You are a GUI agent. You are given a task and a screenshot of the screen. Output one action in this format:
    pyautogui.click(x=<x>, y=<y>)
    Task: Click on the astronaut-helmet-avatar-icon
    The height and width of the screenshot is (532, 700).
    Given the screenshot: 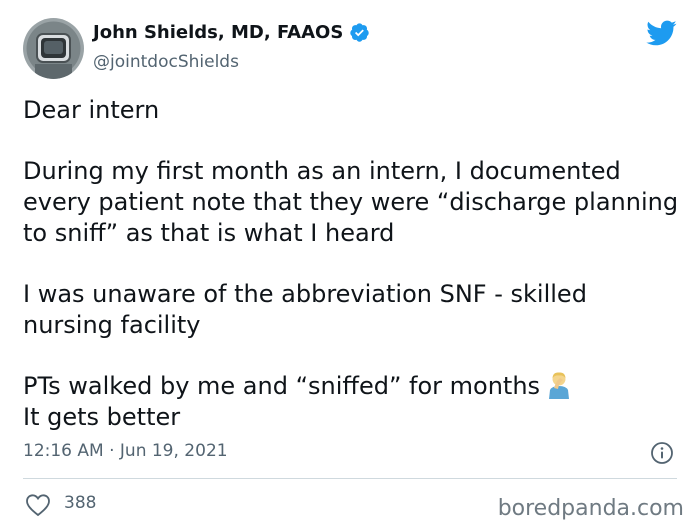 What is the action you would take?
    pyautogui.click(x=53, y=48)
    